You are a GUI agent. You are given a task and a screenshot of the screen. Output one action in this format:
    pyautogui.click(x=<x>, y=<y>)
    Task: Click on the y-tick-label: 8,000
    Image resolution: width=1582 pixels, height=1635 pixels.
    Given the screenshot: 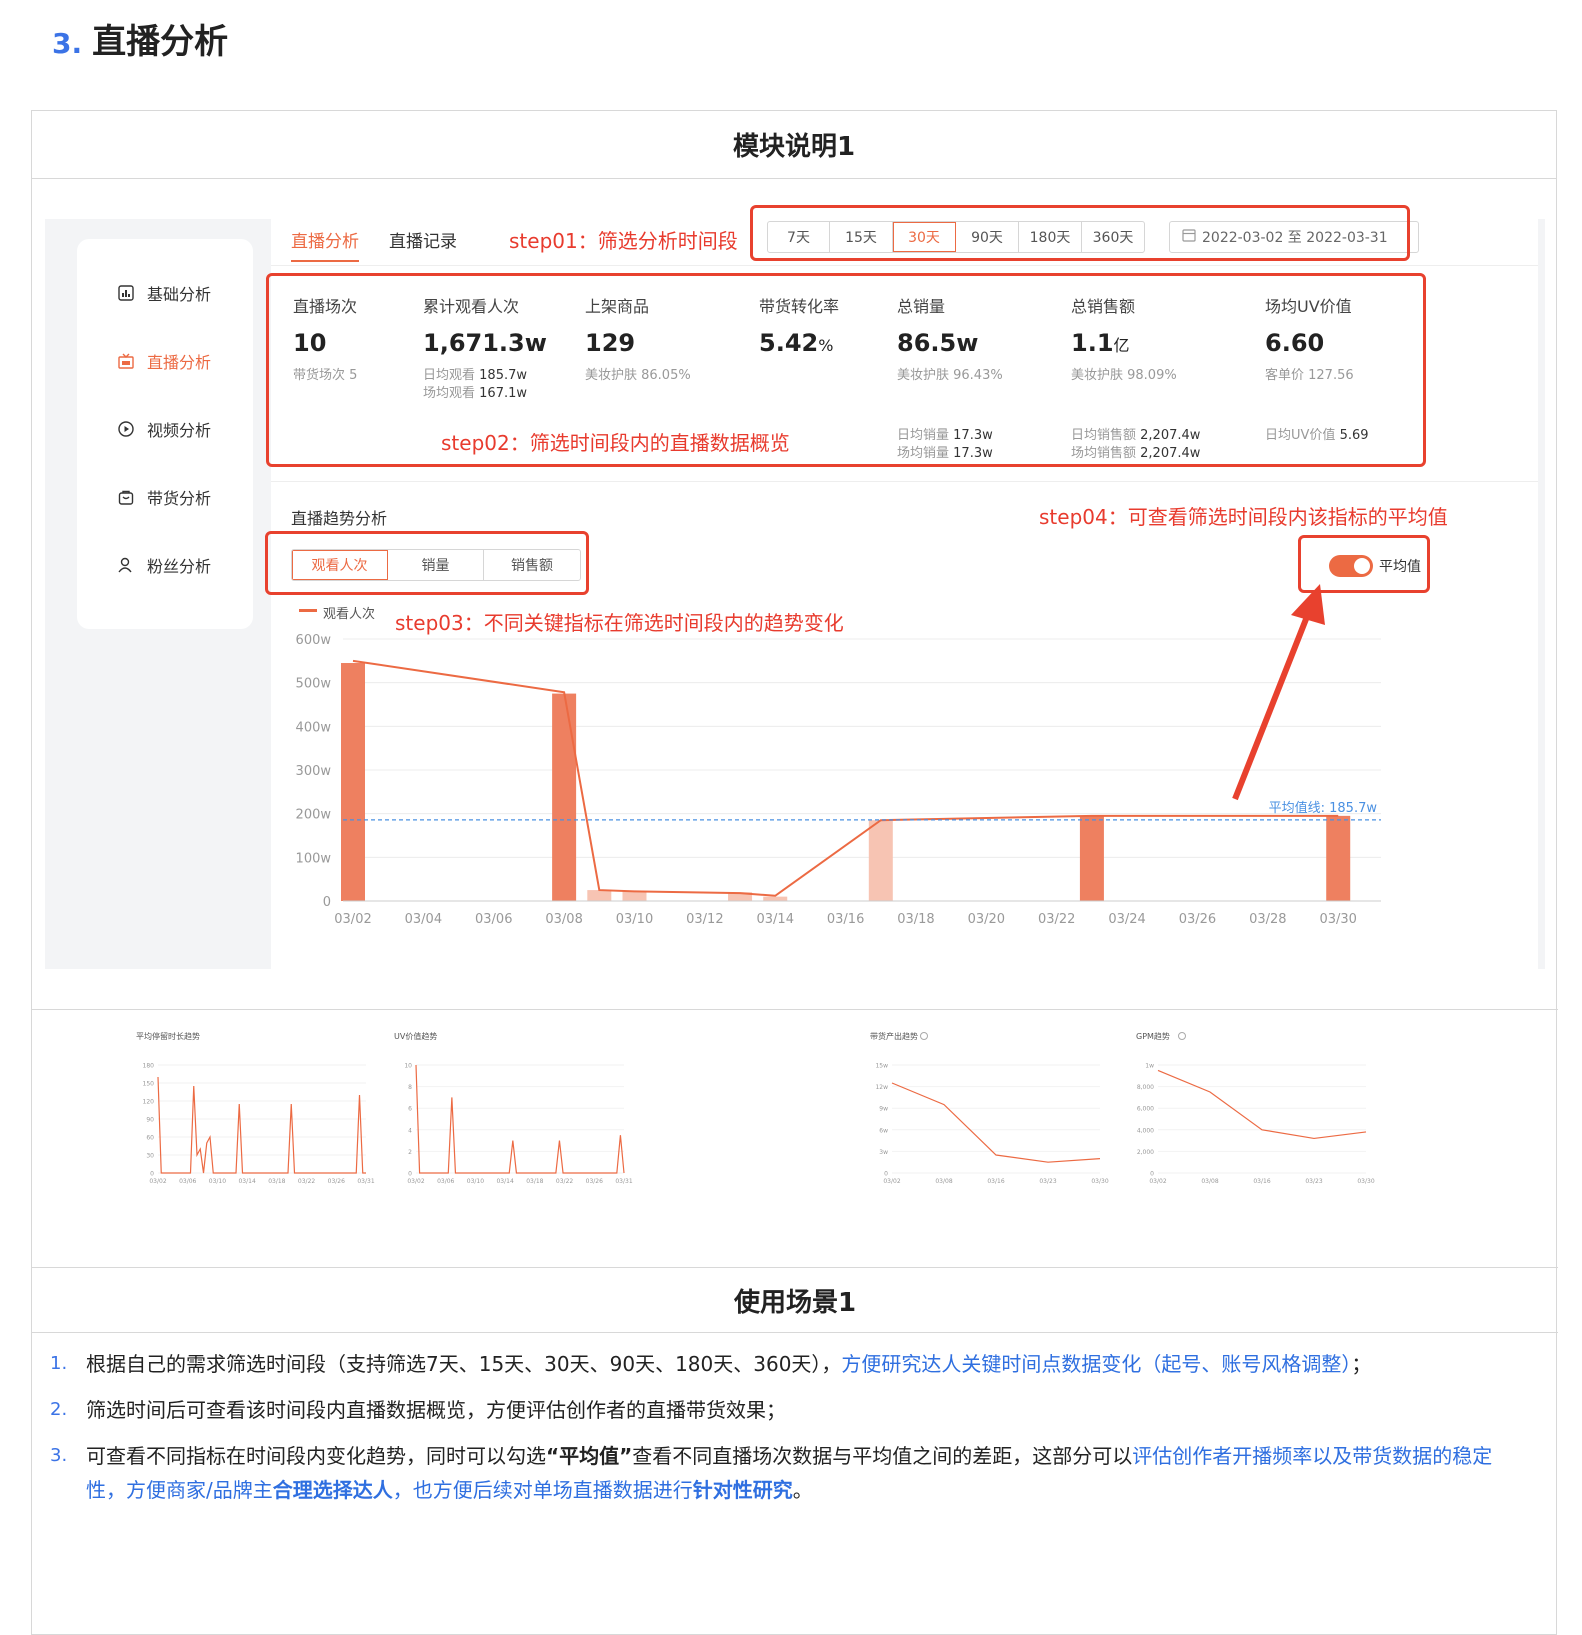 What is the action you would take?
    pyautogui.click(x=1145, y=1087)
    